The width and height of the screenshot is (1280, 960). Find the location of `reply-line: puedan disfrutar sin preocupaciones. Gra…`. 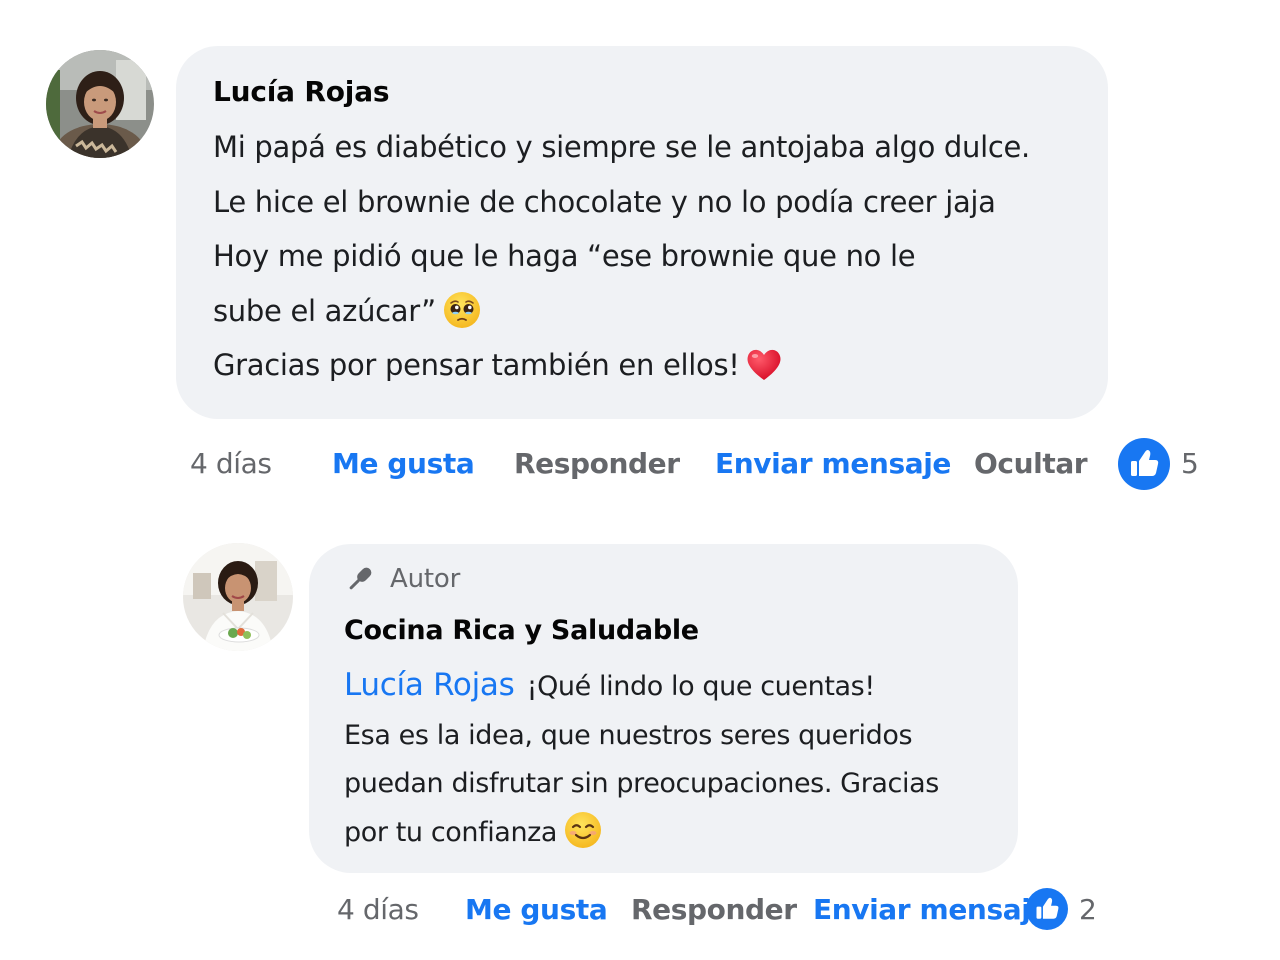

reply-line: puedan disfrutar sin preocupaciones. Gra… is located at coordinates (641, 783).